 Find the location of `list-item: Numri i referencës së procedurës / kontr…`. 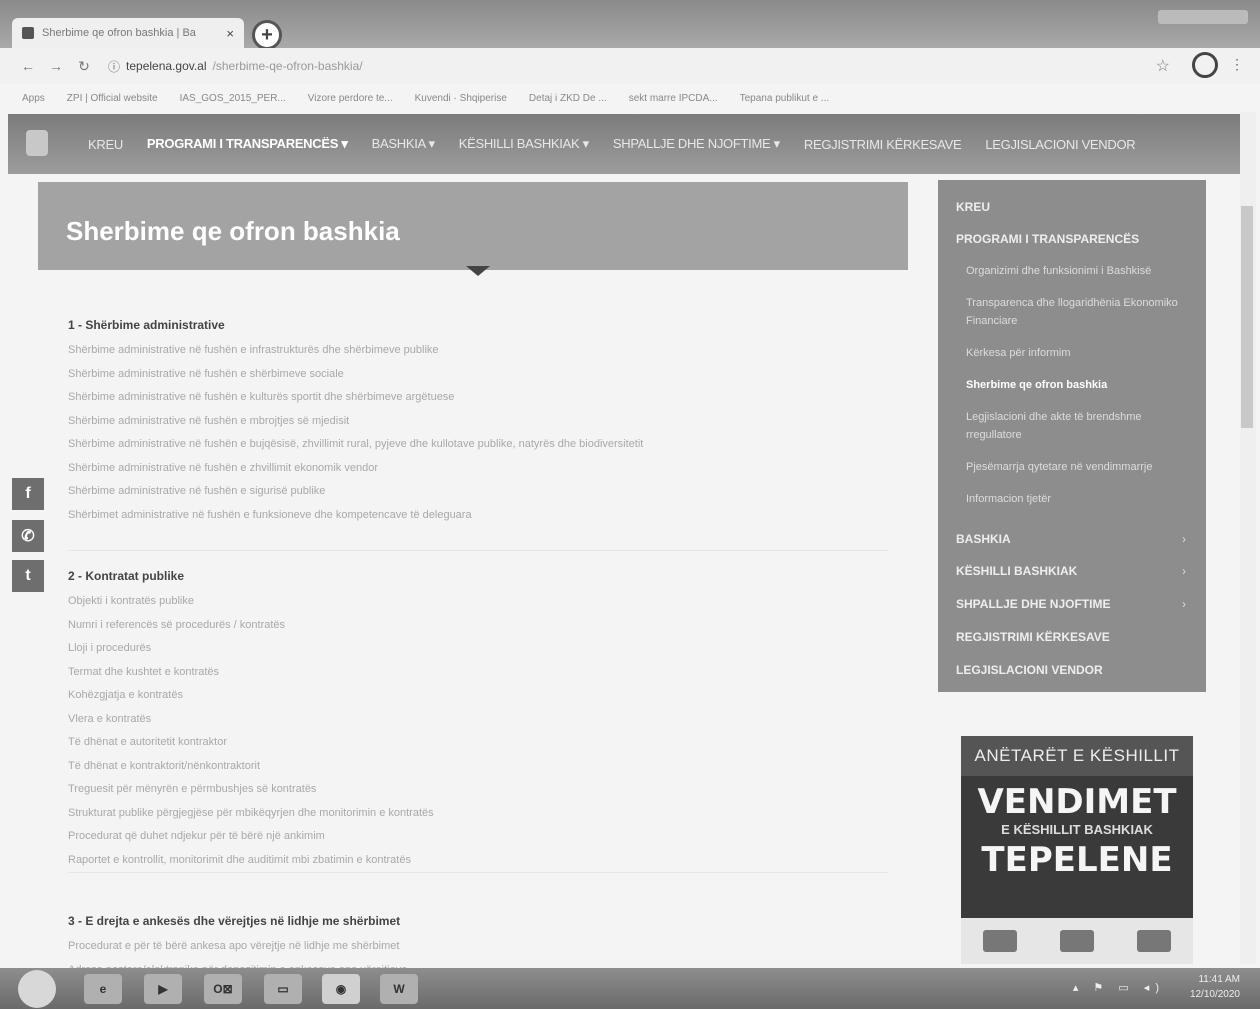

list-item: Numri i referencës së procedurës / kontr… is located at coordinates (478, 626).